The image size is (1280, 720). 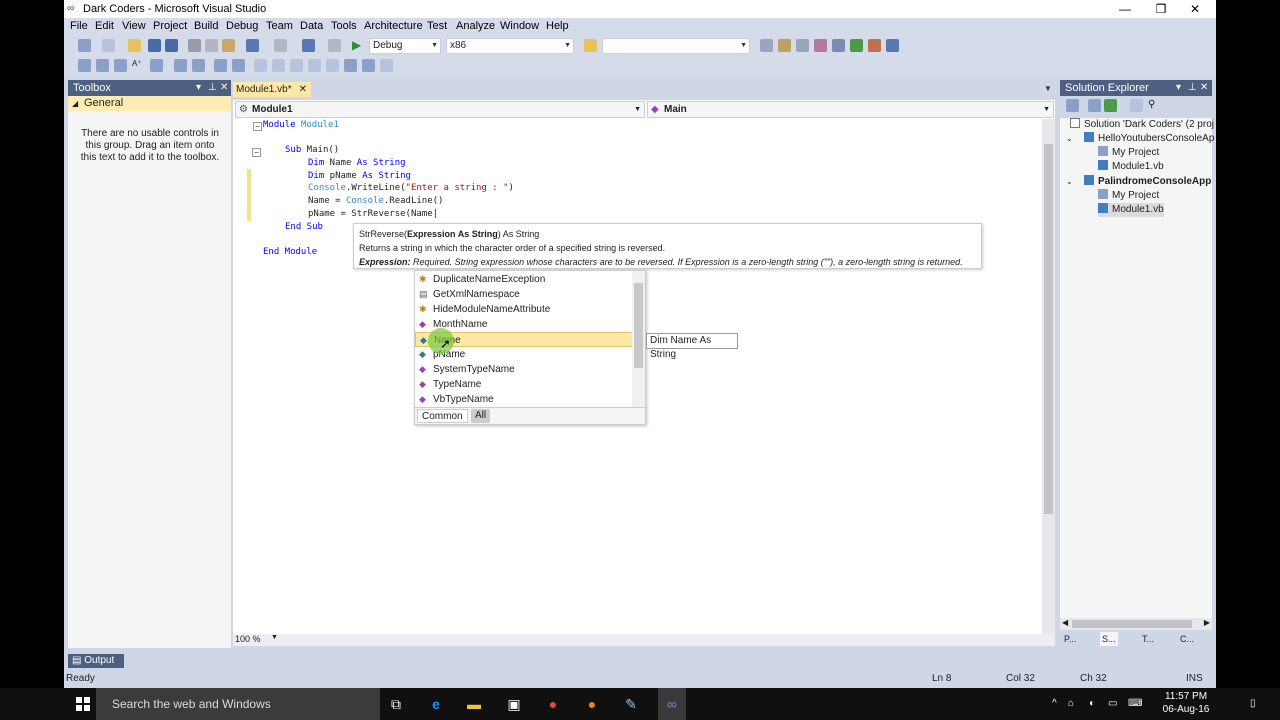 What do you see at coordinates (557, 26) in the screenshot?
I see `menu-help: Help` at bounding box center [557, 26].